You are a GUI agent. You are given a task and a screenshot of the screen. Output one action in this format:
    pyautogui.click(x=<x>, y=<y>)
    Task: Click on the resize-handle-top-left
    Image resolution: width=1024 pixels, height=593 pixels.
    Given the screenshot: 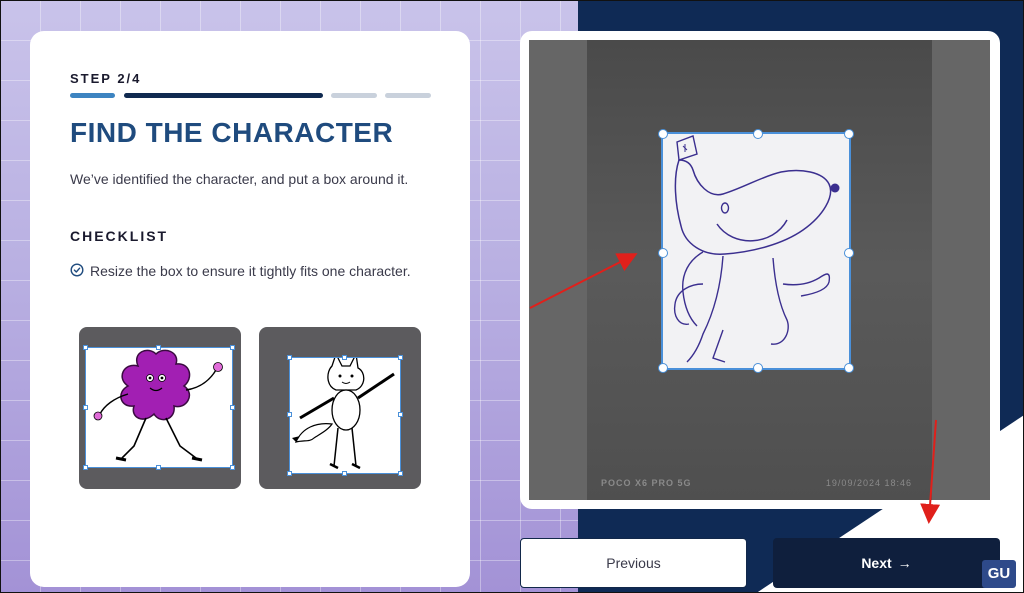 What is the action you would take?
    pyautogui.click(x=663, y=134)
    